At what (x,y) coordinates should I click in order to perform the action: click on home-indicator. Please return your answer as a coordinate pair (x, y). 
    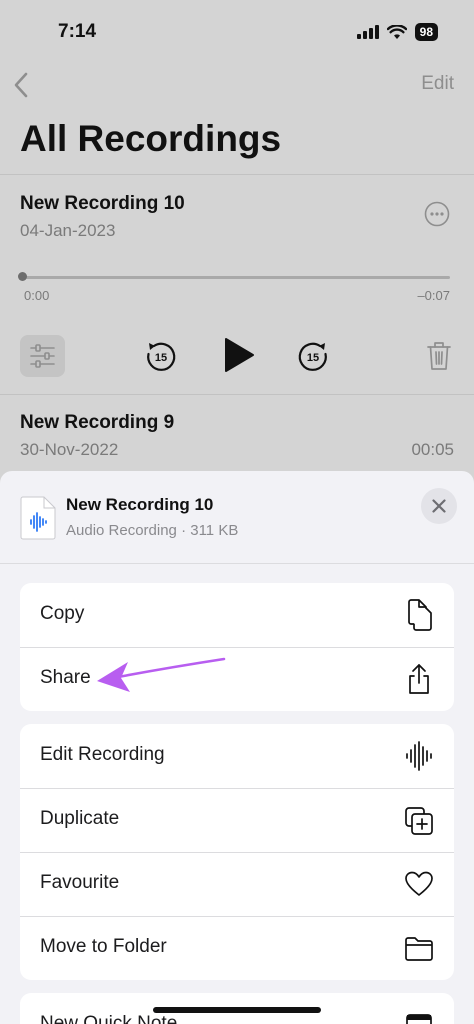
    Looking at the image, I should click on (237, 1010).